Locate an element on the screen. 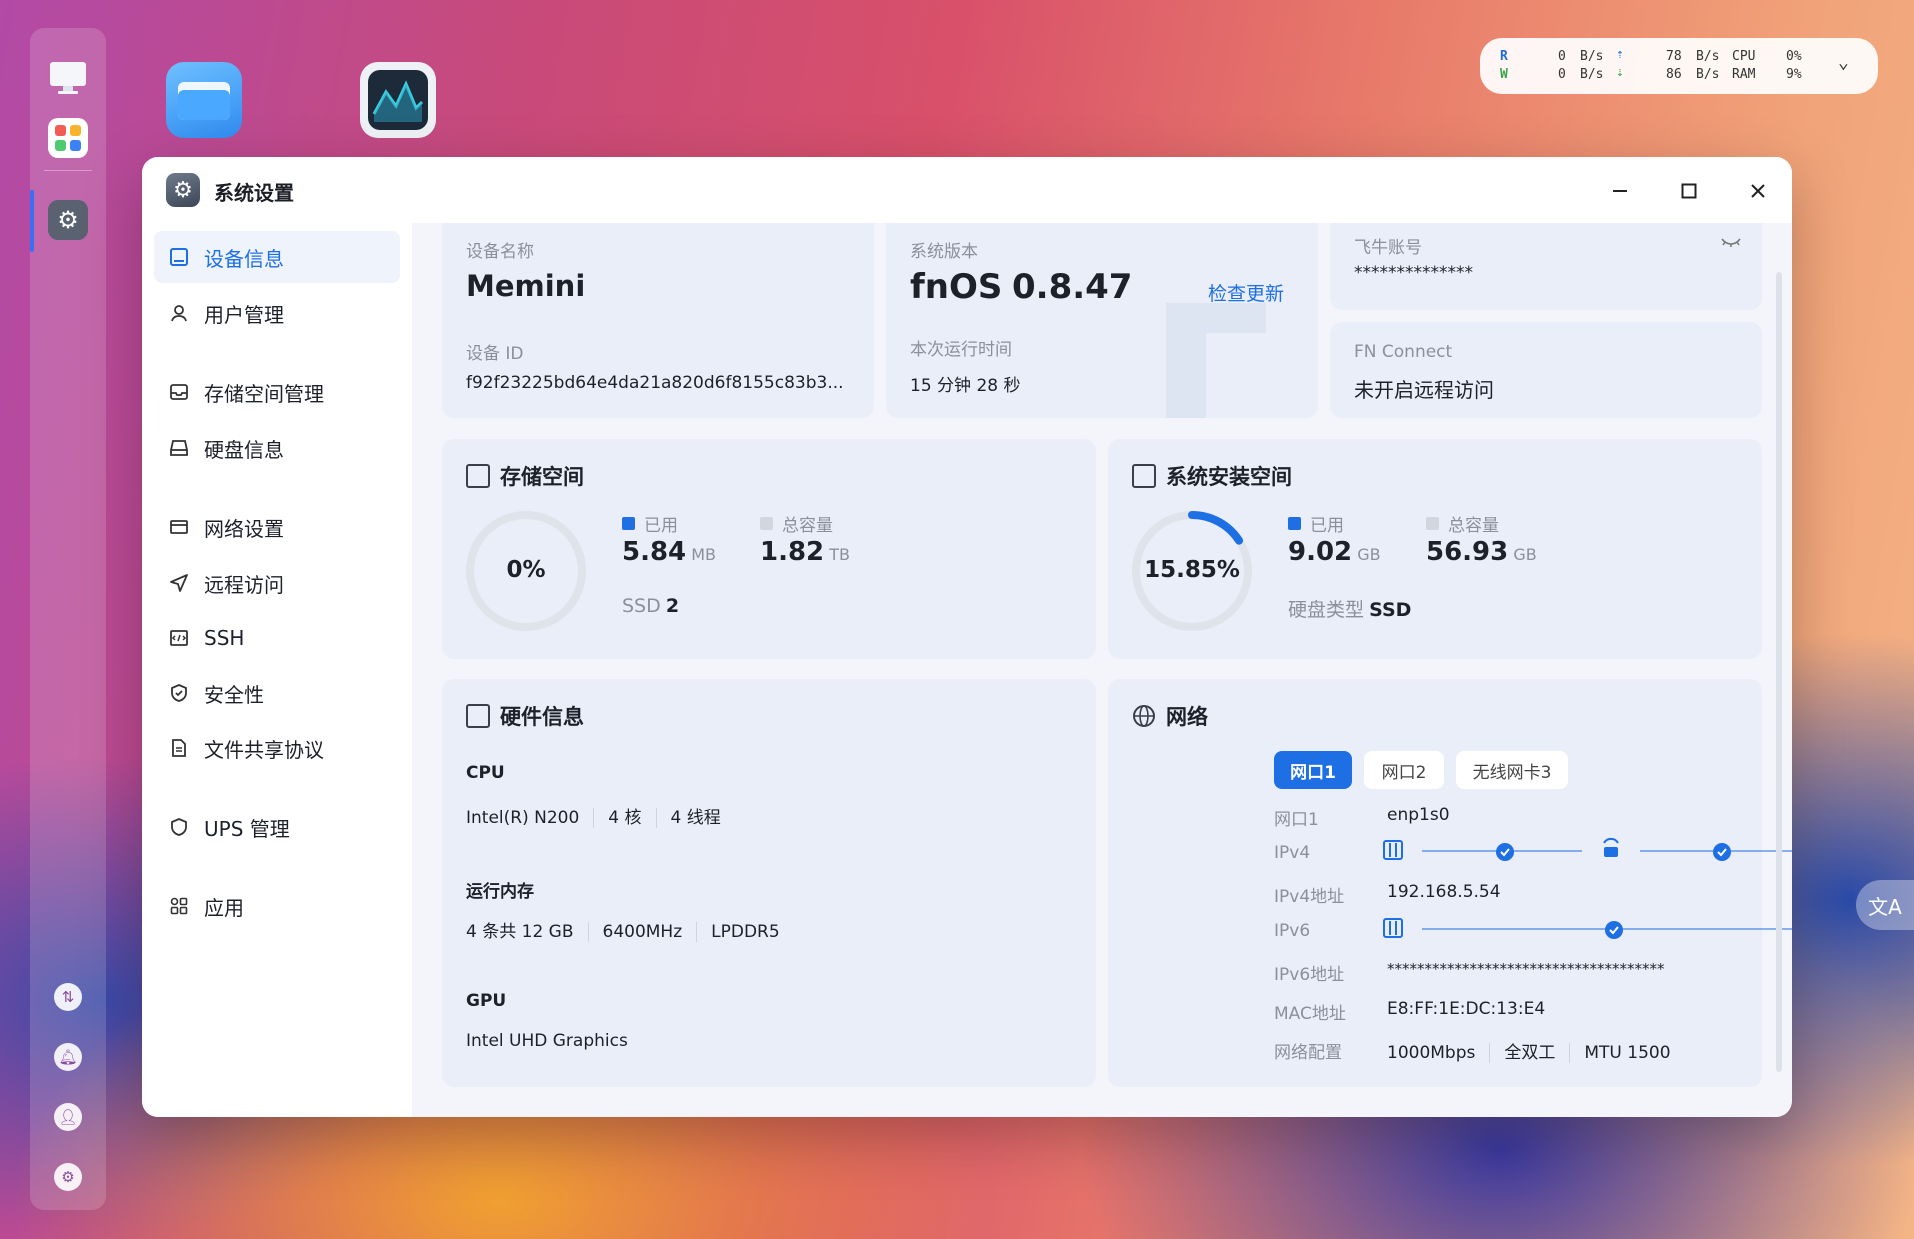 The width and height of the screenshot is (1914, 1239). duplex-mode: 全双工 is located at coordinates (1530, 1053).